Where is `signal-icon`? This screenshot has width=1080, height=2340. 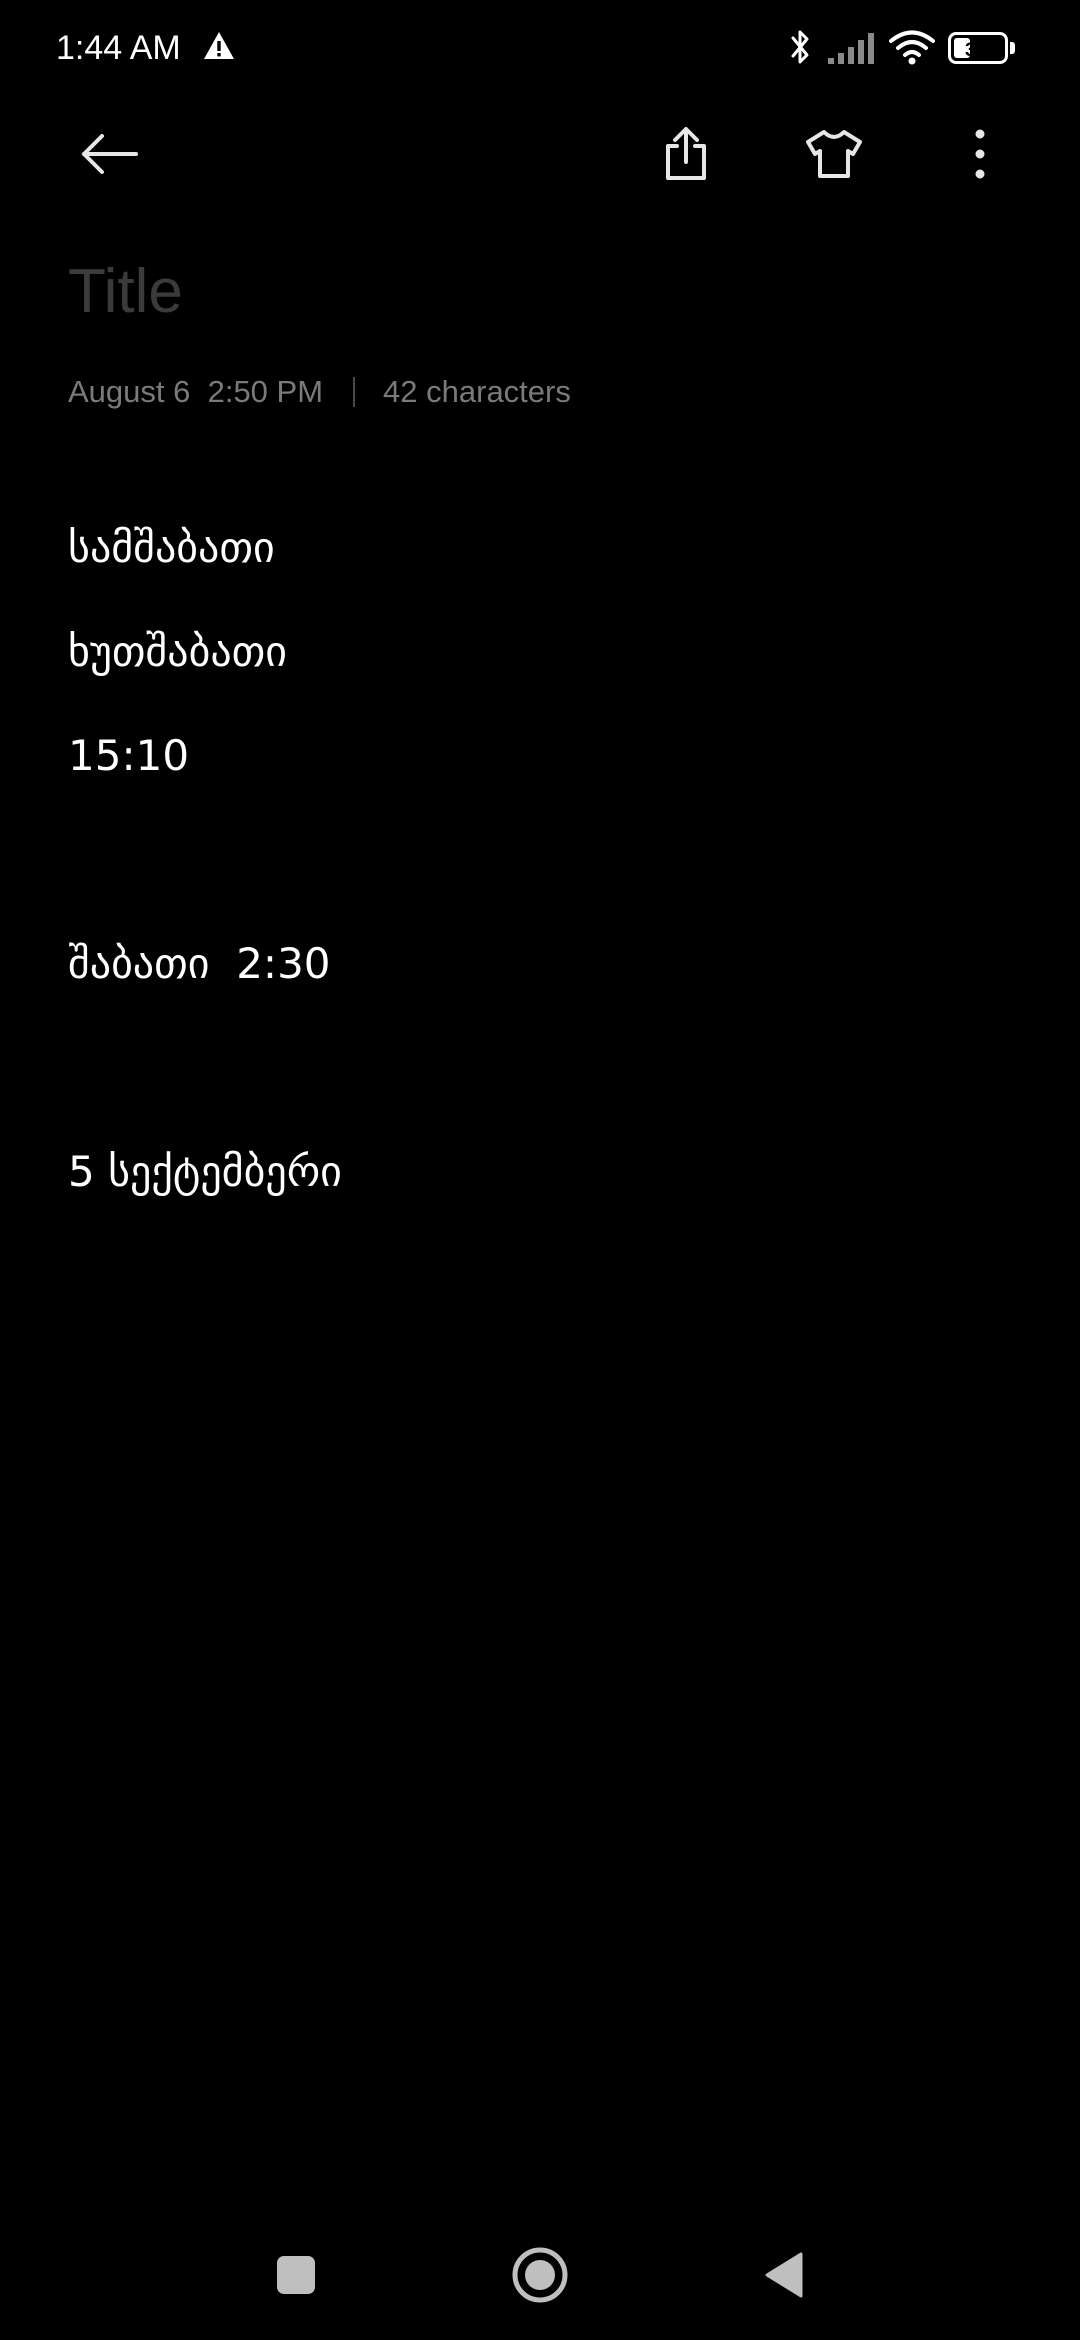 signal-icon is located at coordinates (851, 48).